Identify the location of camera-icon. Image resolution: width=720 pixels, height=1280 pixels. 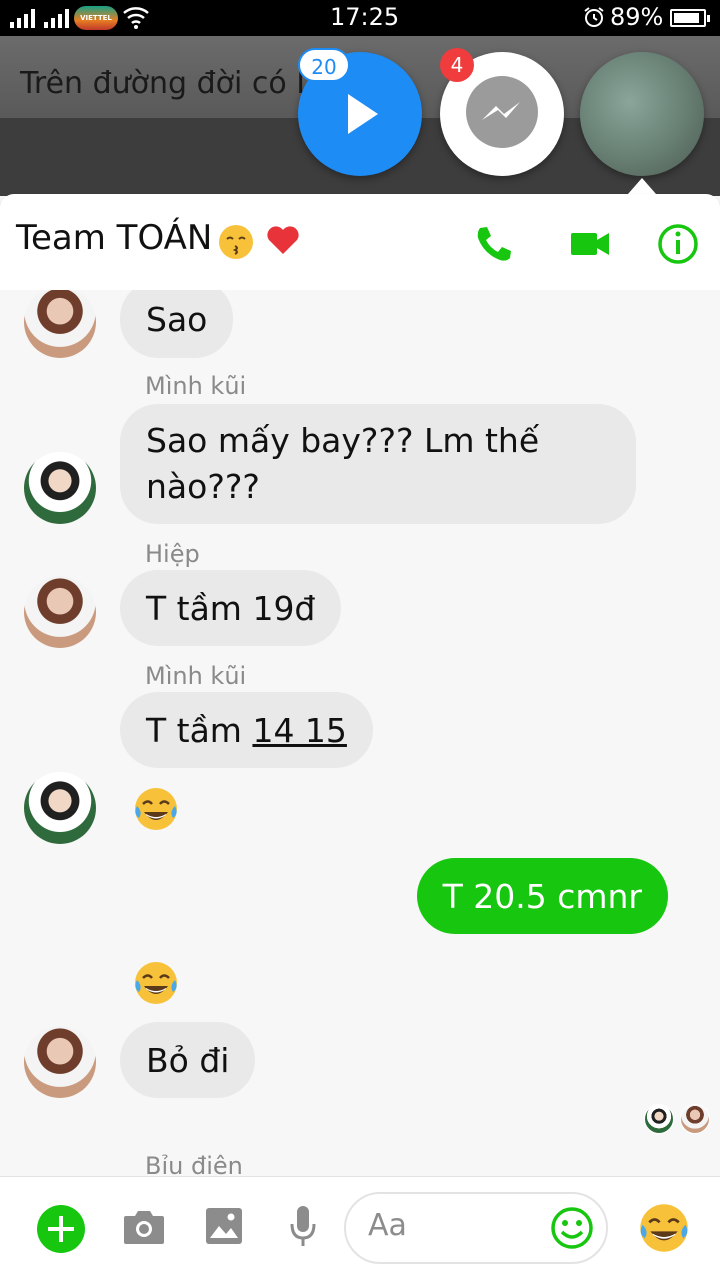
(144, 1227).